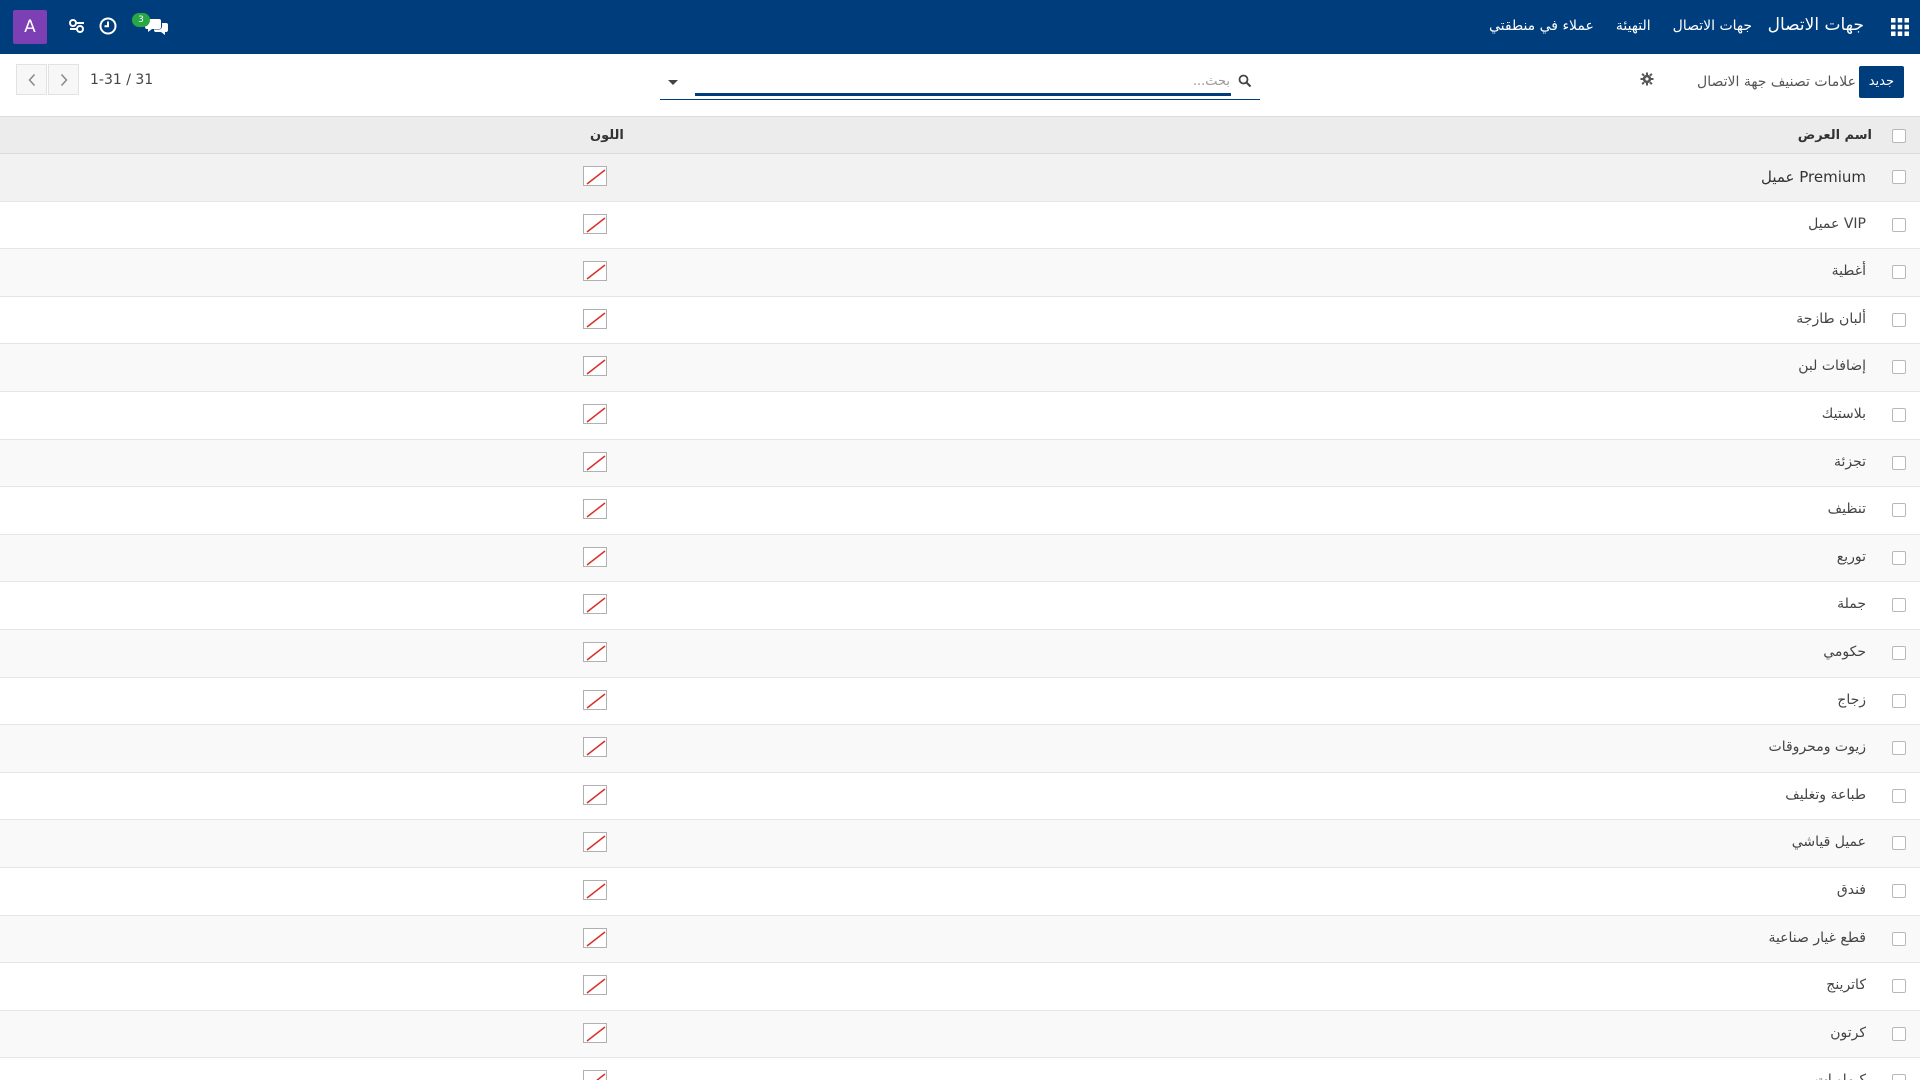  What do you see at coordinates (1831, 318) in the screenshot?
I see `tag-display-name: ألبان طازجة` at bounding box center [1831, 318].